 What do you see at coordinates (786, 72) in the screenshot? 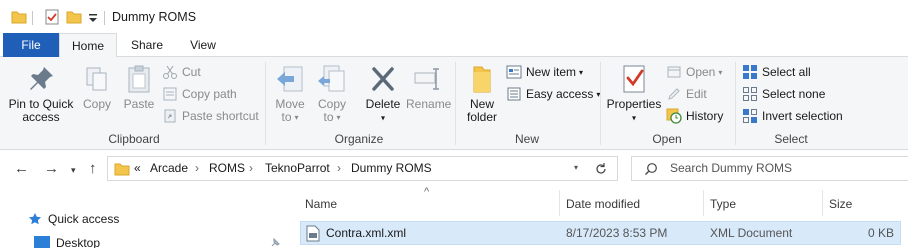
I see `select-all-label: Select all` at bounding box center [786, 72].